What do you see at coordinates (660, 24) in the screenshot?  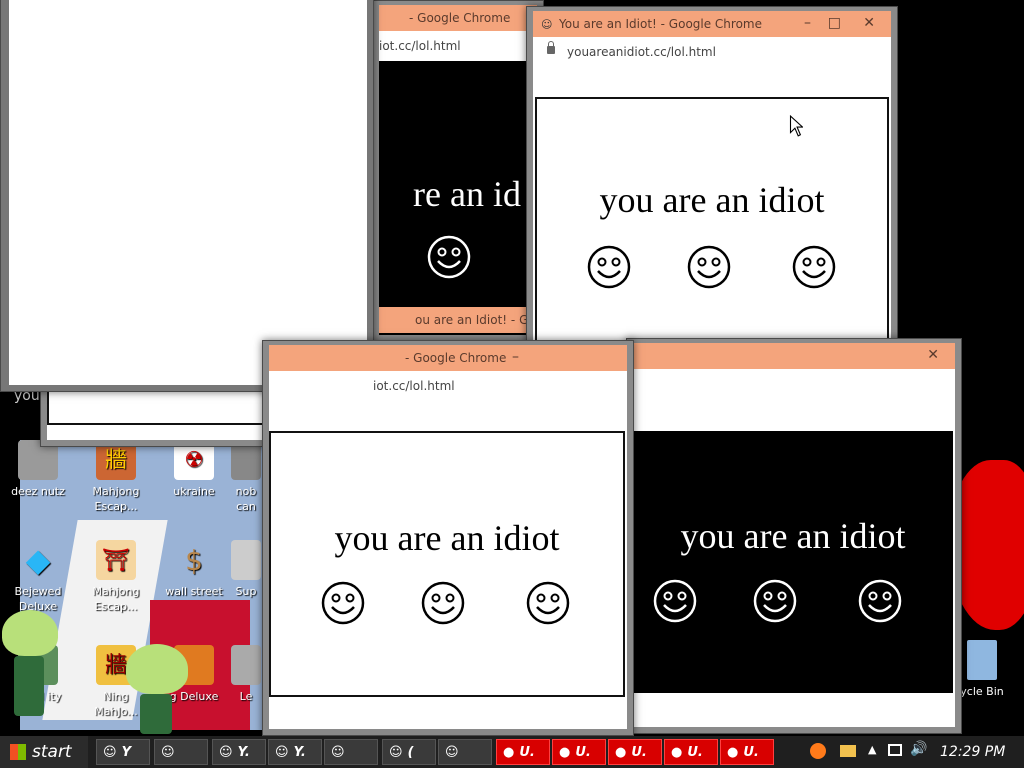 I see `window-title: You are an Idiot! - Google Chrome` at bounding box center [660, 24].